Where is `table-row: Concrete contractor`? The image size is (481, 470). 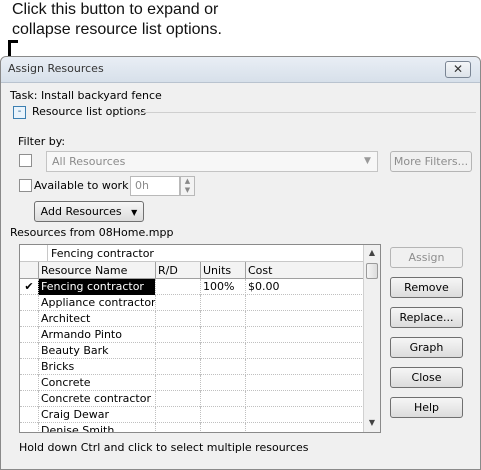 table-row: Concrete contractor is located at coordinates (192, 399).